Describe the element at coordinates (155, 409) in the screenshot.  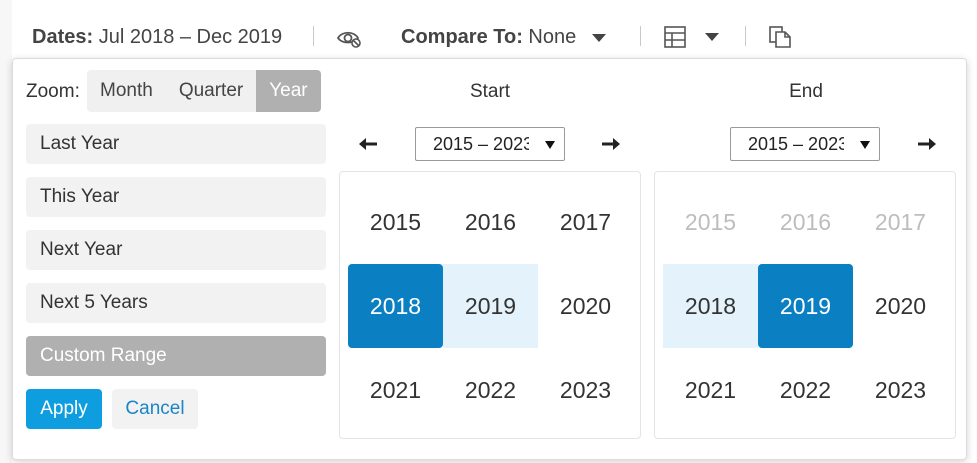
I see `cancel-button: Cancel` at that location.